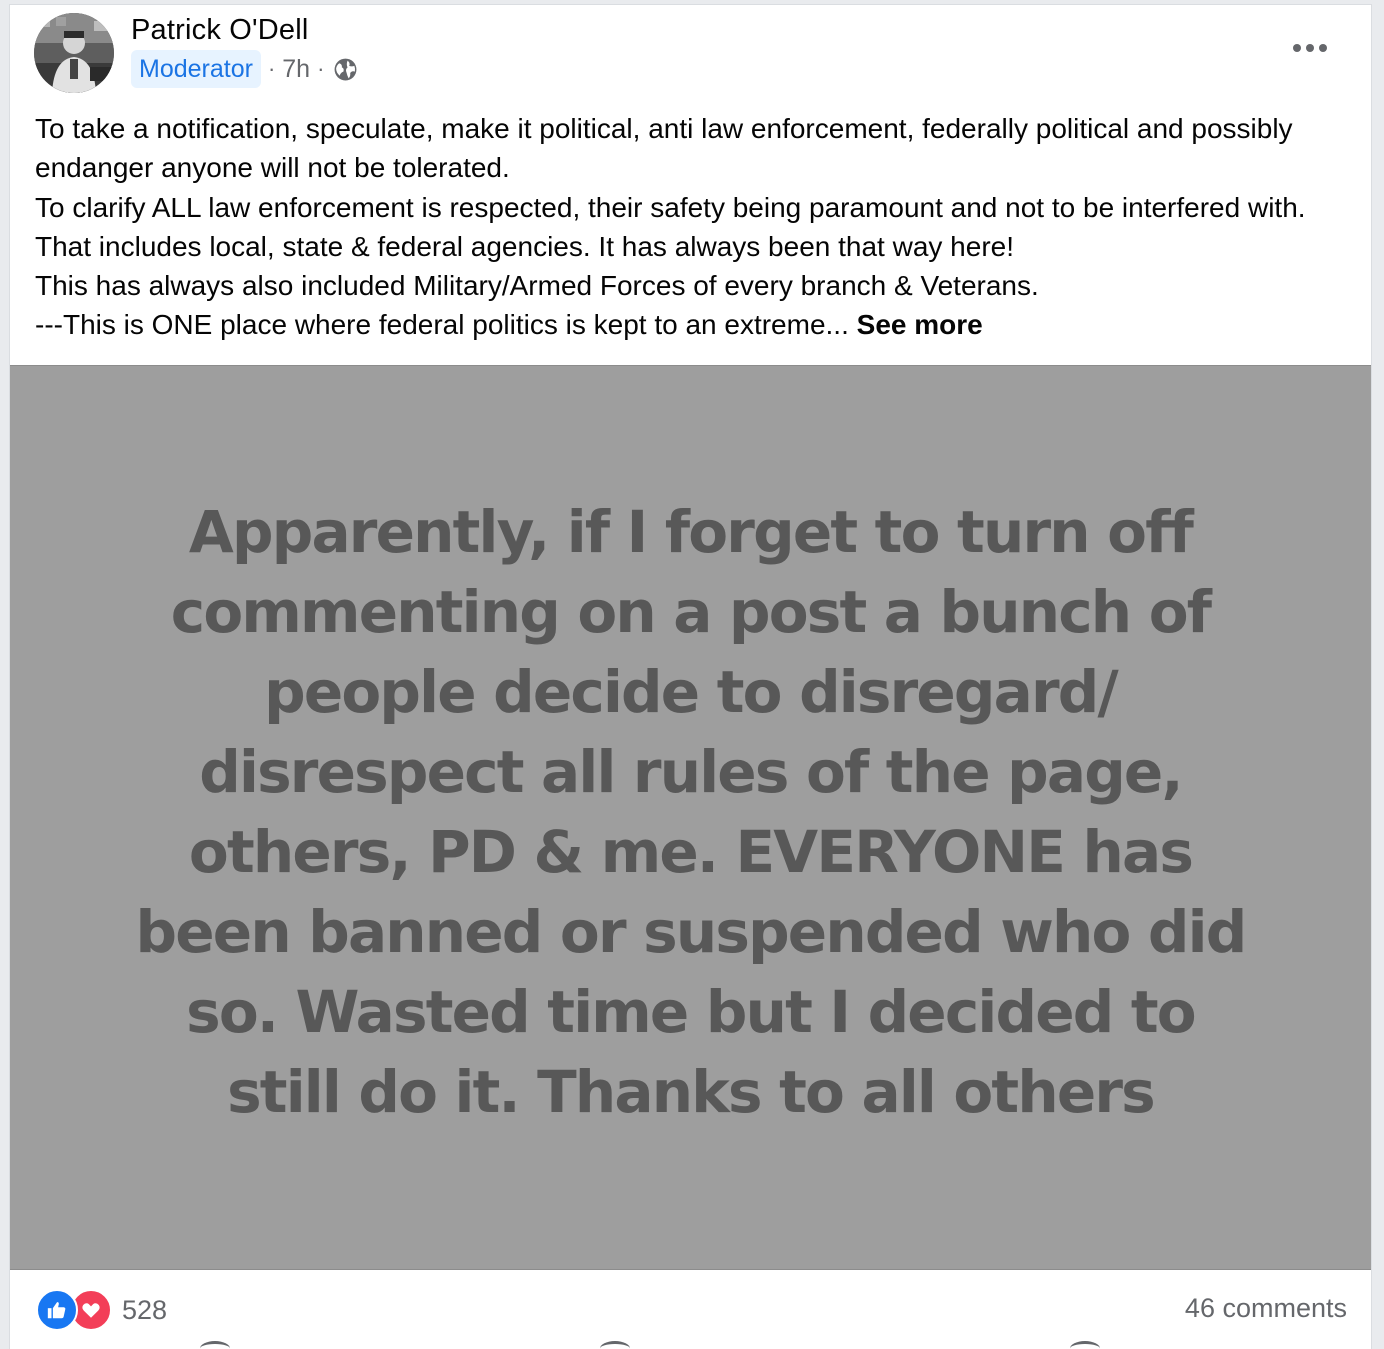 Image resolution: width=1384 pixels, height=1349 pixels. Describe the element at coordinates (196, 69) in the screenshot. I see `moderator-badge: Moderator` at that location.